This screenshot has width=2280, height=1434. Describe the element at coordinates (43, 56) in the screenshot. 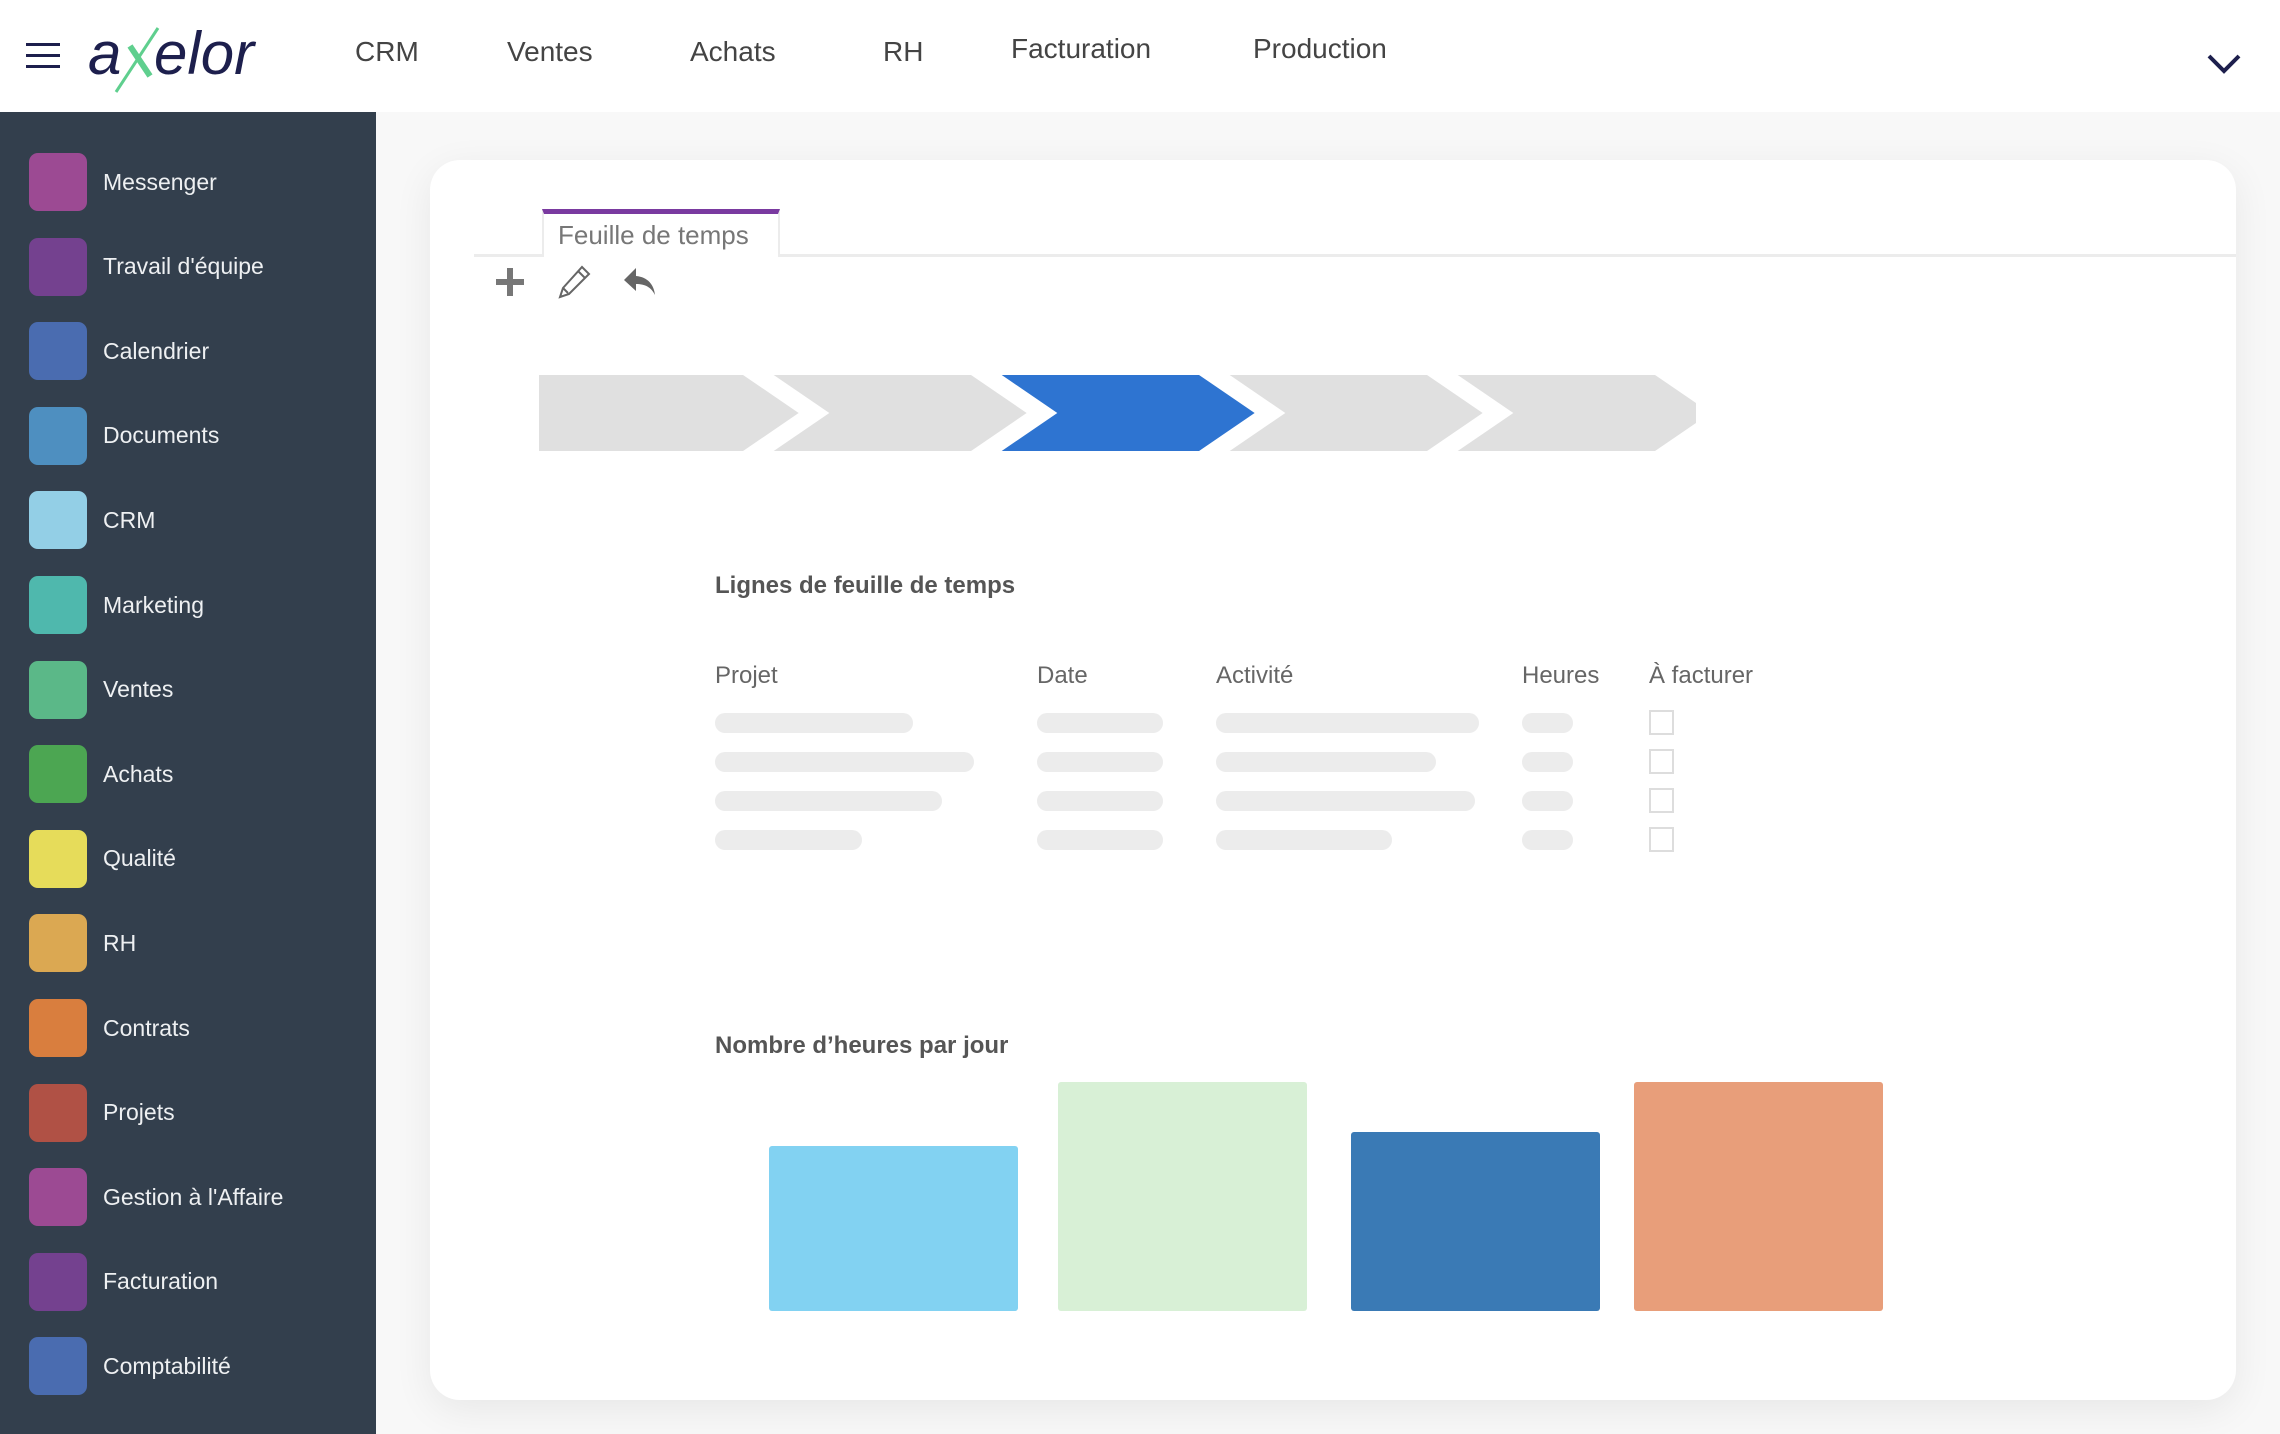

I see `hamburger-menu-icon` at that location.